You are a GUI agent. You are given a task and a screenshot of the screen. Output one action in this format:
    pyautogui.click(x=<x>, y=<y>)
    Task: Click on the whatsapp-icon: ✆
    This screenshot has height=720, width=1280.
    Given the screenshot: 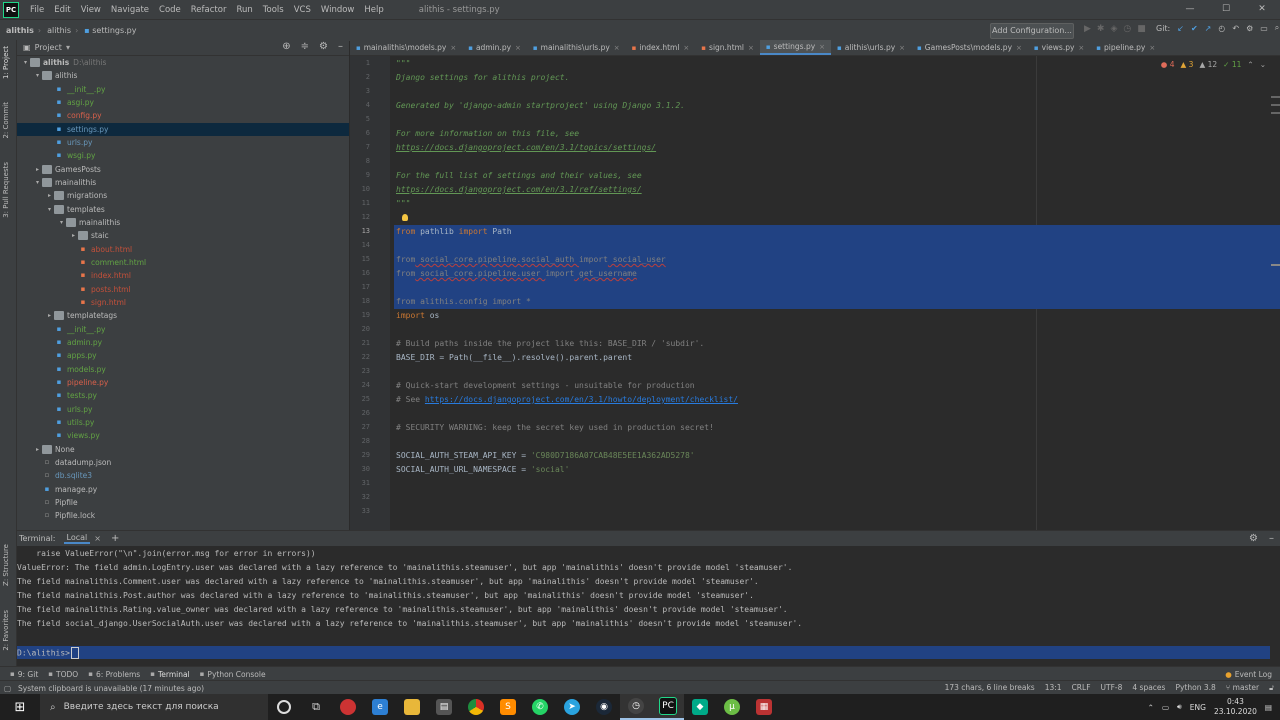 What is the action you would take?
    pyautogui.click(x=540, y=707)
    